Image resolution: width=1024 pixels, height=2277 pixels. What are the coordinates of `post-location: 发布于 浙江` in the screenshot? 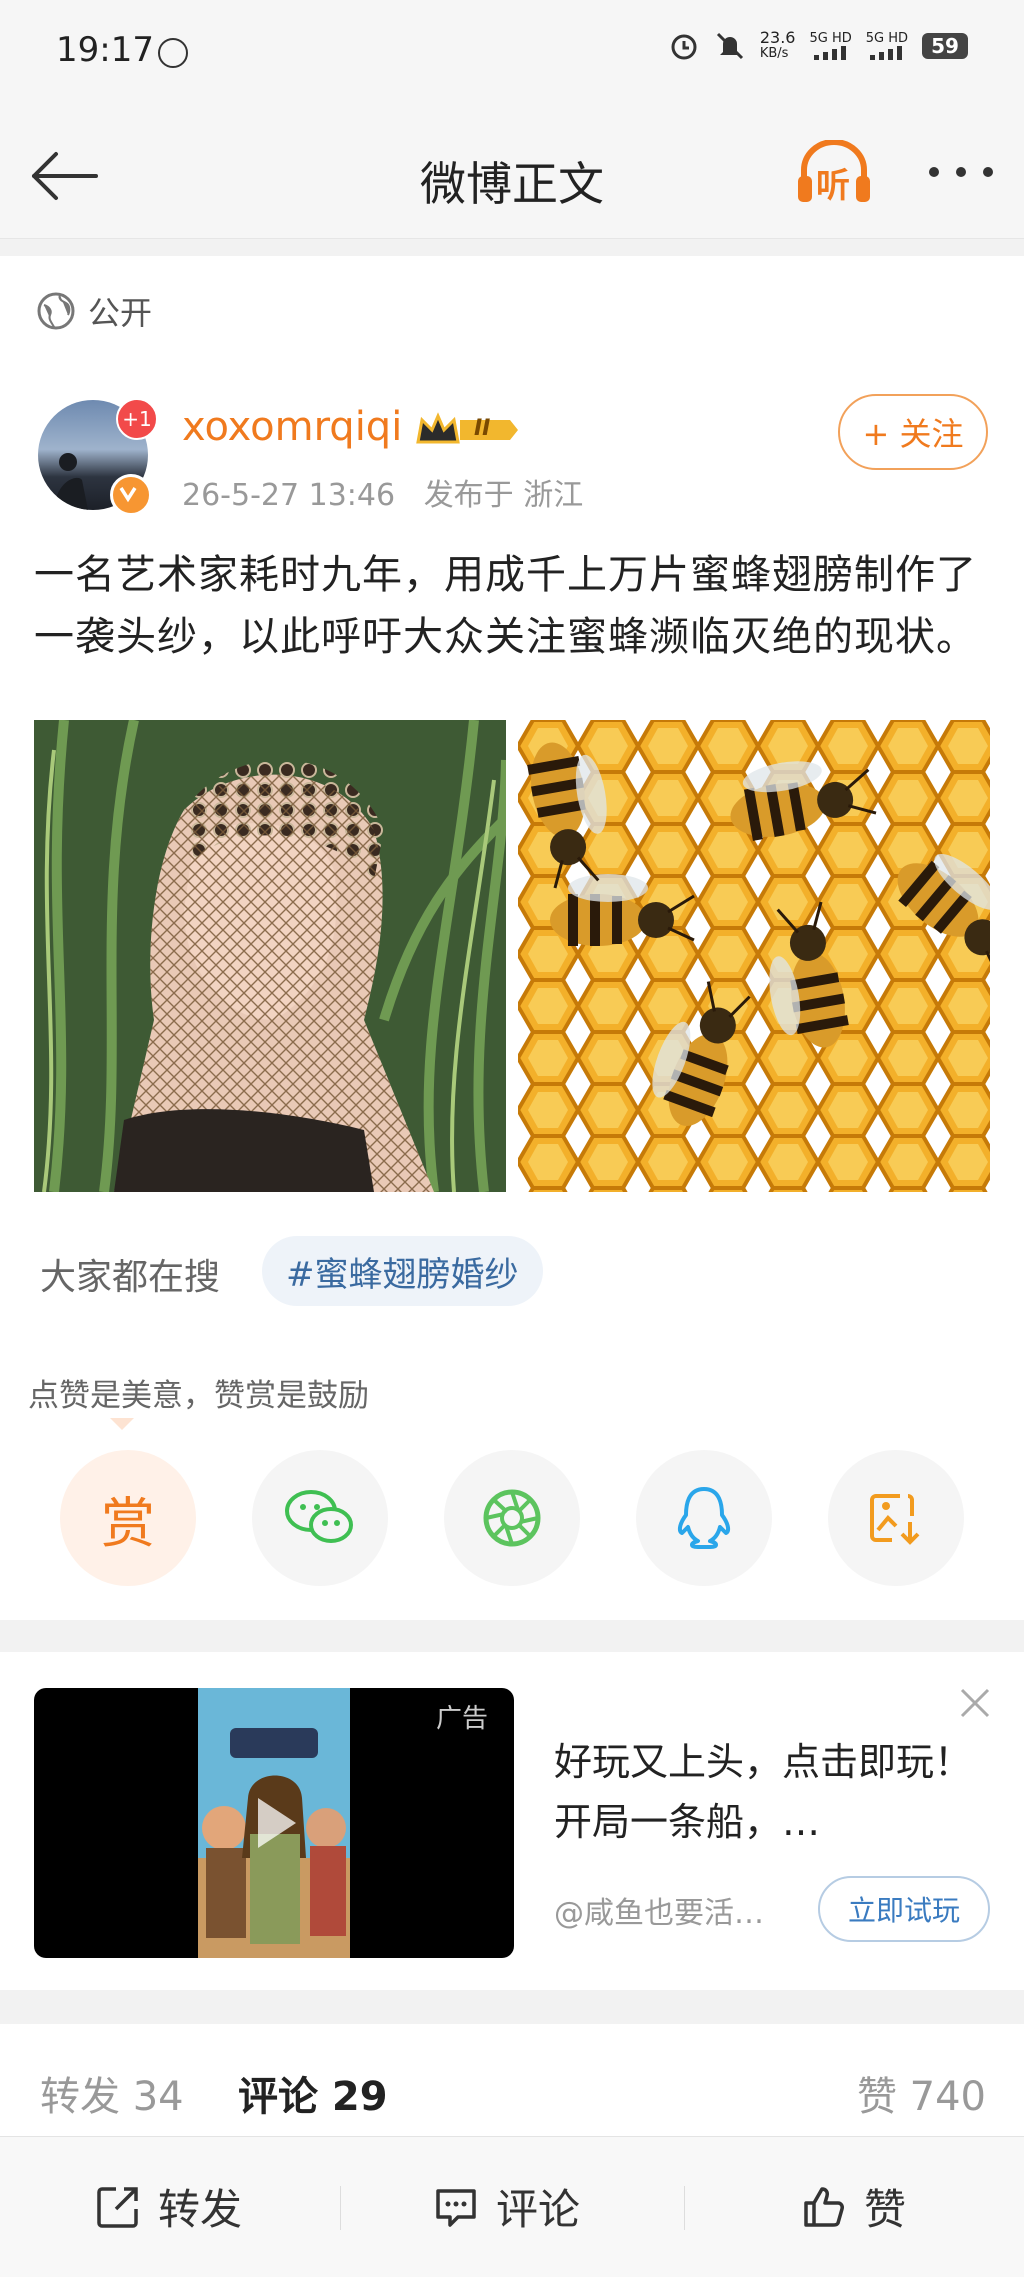 It's located at (503, 495).